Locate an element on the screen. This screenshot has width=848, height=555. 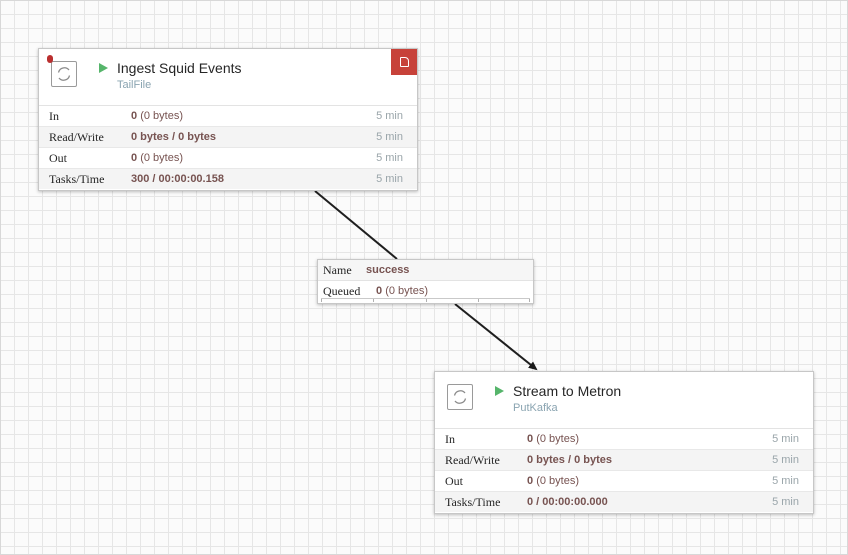
processor-type: TailFile is located at coordinates (134, 85).